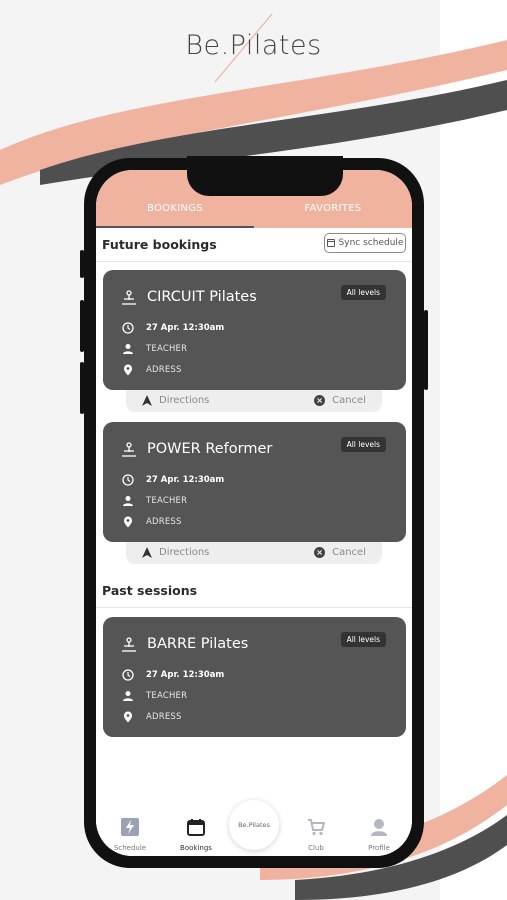 The image size is (507, 900). What do you see at coordinates (265, 176) in the screenshot?
I see `phone-notch` at bounding box center [265, 176].